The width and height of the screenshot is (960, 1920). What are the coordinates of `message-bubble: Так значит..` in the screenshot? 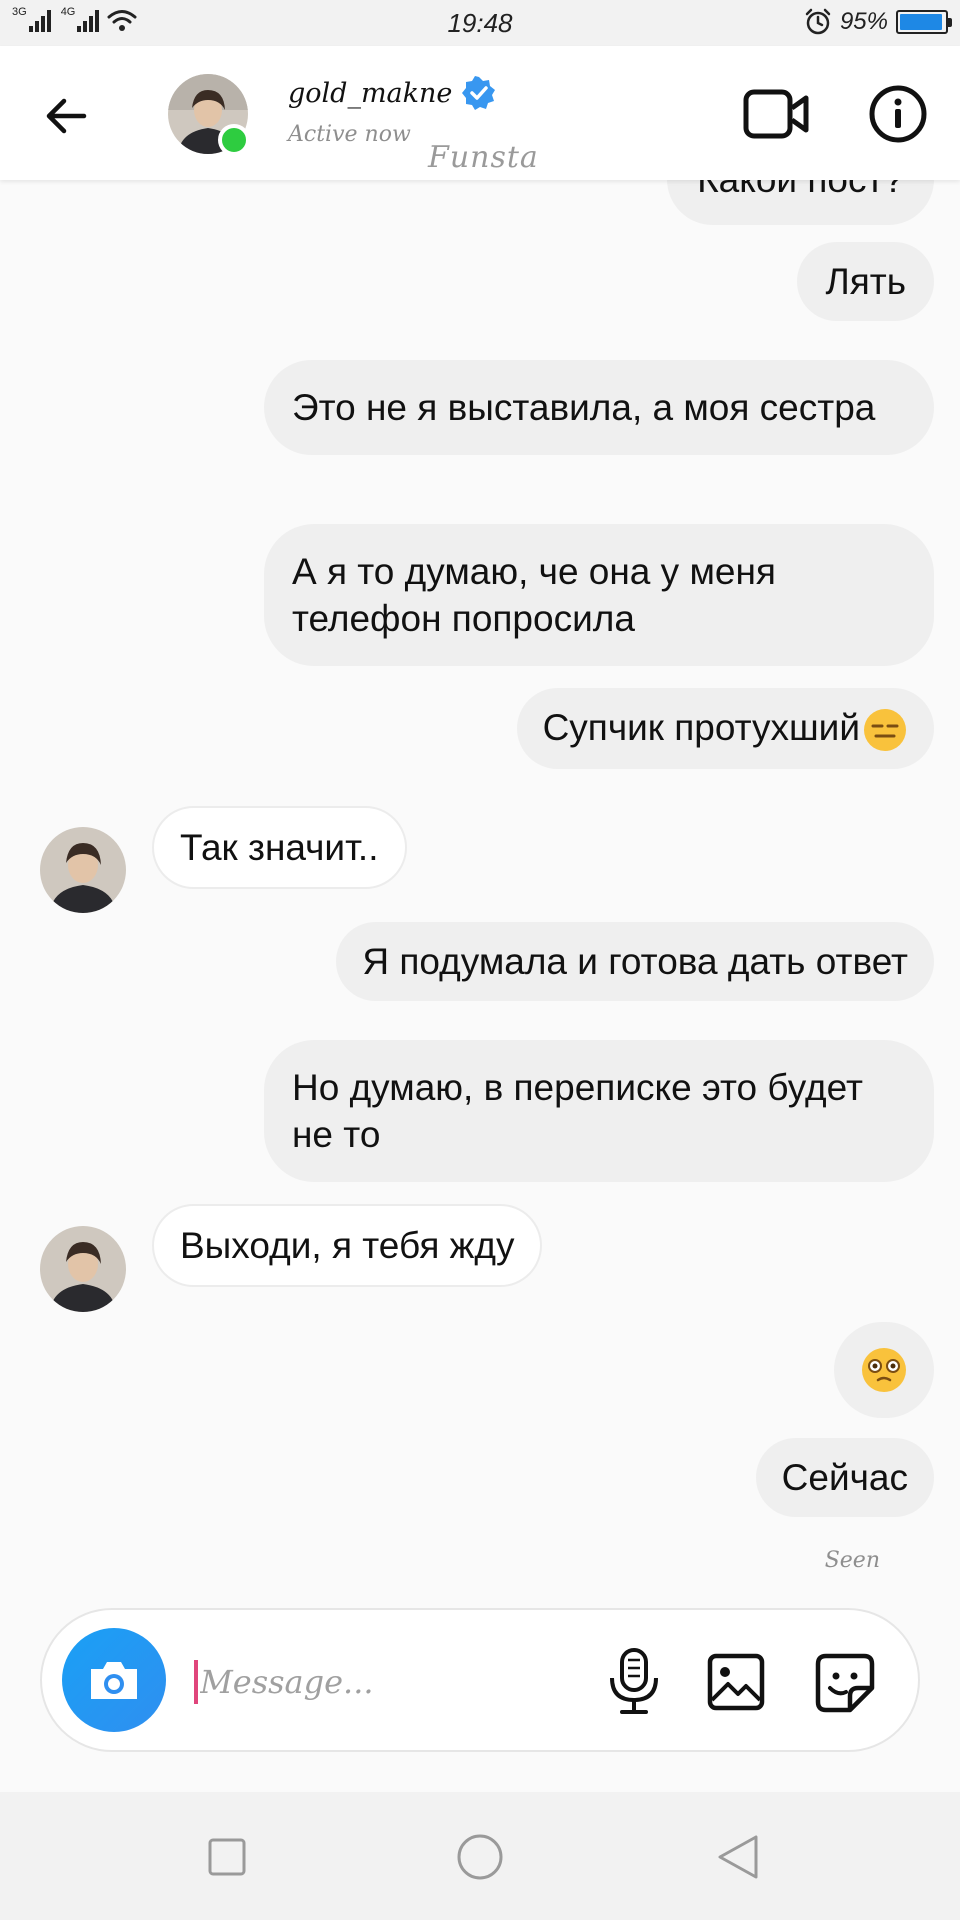 It's located at (279, 847).